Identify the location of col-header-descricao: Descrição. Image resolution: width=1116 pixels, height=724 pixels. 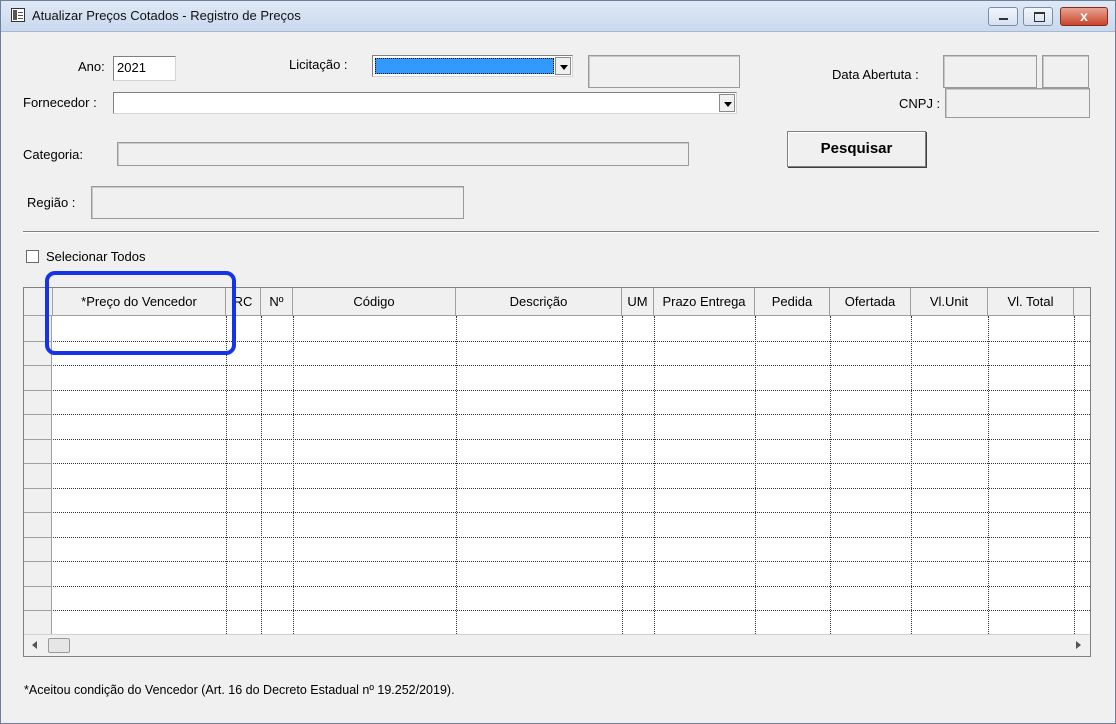
(539, 302).